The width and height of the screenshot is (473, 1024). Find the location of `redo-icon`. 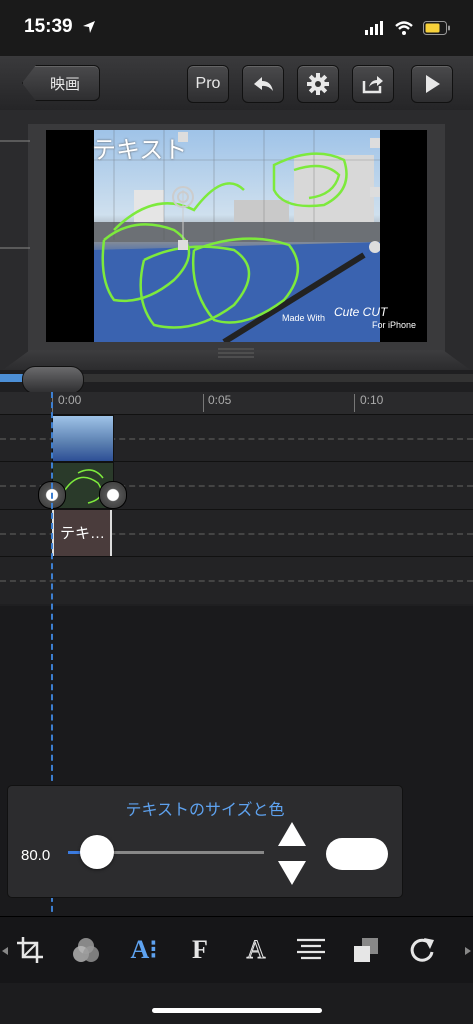

redo-icon is located at coordinates (422, 950).